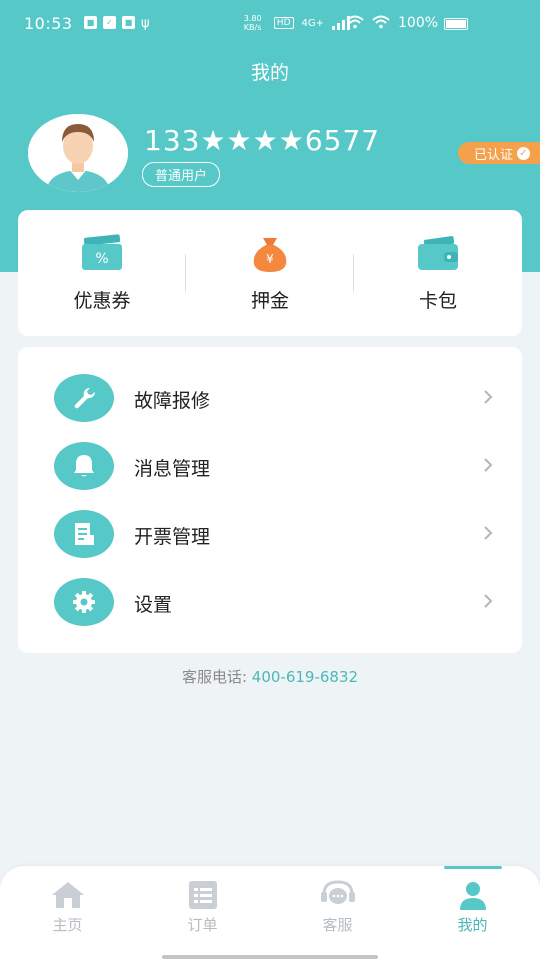  What do you see at coordinates (337, 906) in the screenshot?
I see `tab-customer-service: 客服` at bounding box center [337, 906].